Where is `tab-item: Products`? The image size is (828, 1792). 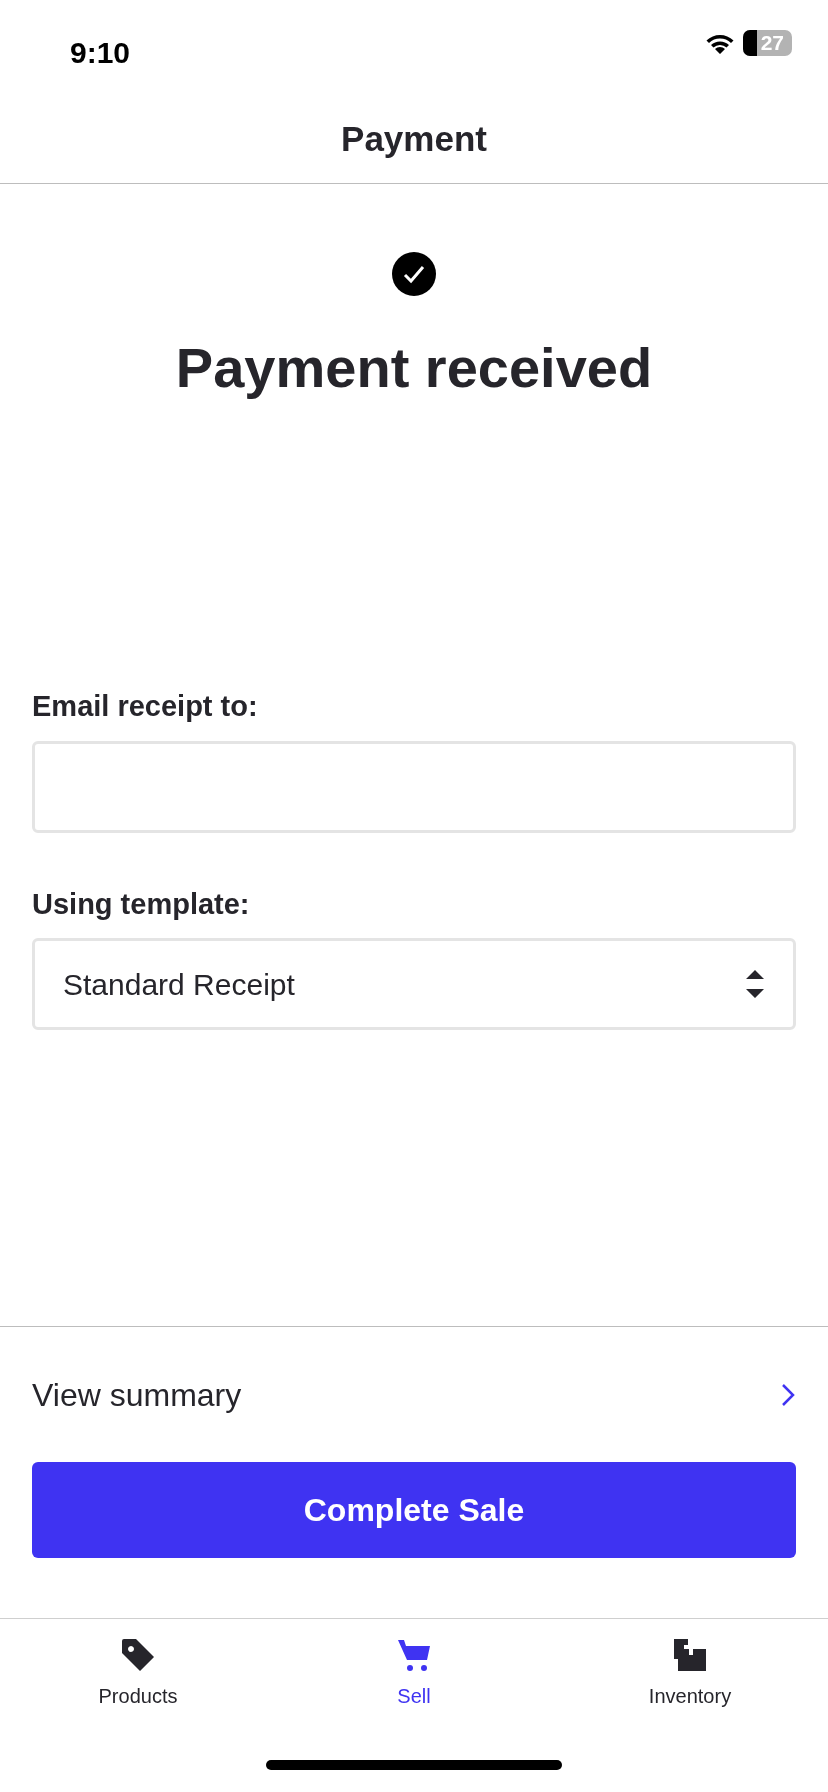 tab-item: Products is located at coordinates (138, 1670).